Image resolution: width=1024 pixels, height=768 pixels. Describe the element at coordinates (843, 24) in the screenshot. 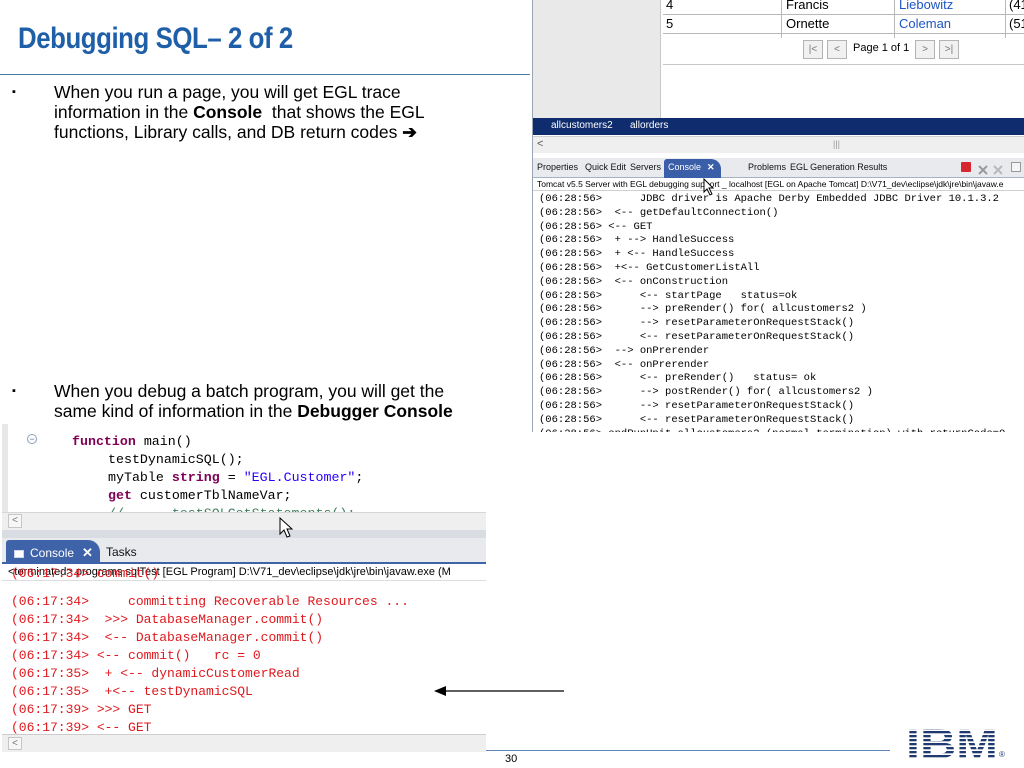

I see `table-row: 5 Ornette Coleman (51` at that location.